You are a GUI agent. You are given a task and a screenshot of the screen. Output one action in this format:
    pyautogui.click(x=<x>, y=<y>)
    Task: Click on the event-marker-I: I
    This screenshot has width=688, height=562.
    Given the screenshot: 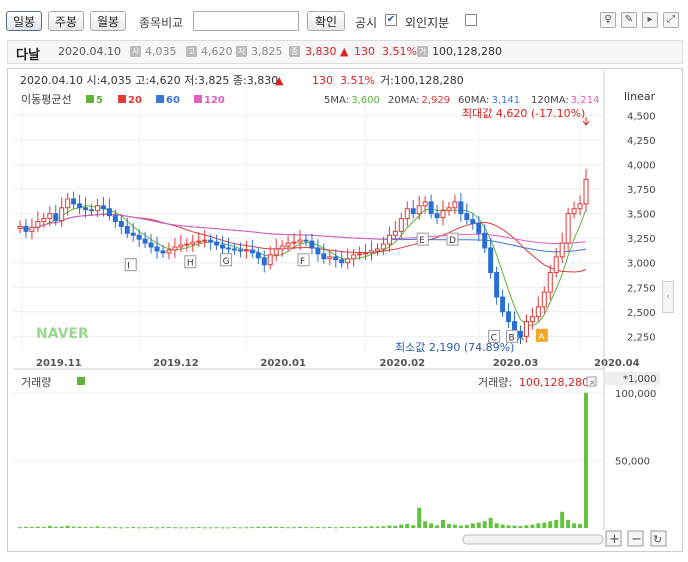 What is the action you would take?
    pyautogui.click(x=128, y=267)
    